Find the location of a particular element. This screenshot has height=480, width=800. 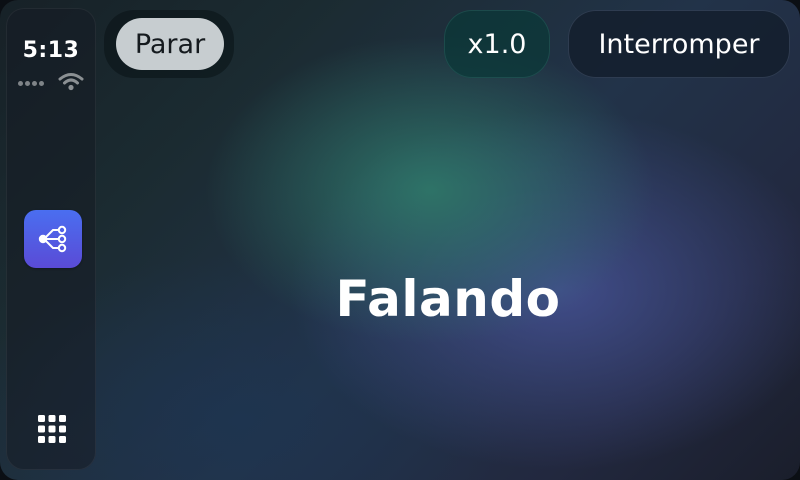

stop-button: Parar is located at coordinates (170, 44).